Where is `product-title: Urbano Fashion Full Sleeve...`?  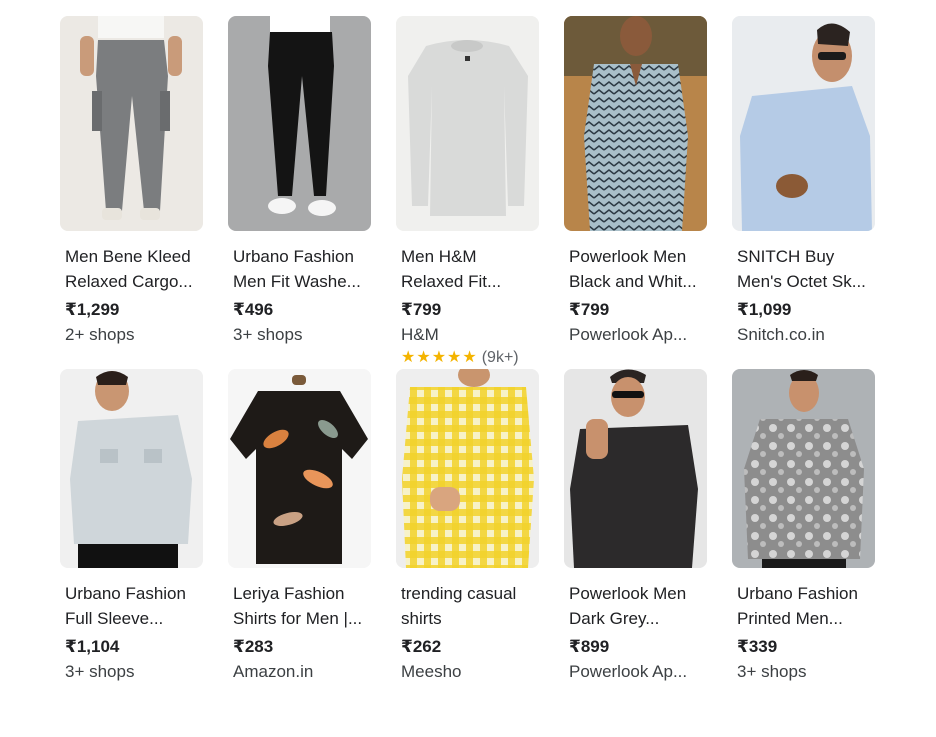 product-title: Urbano Fashion Full Sleeve... is located at coordinates (131, 606).